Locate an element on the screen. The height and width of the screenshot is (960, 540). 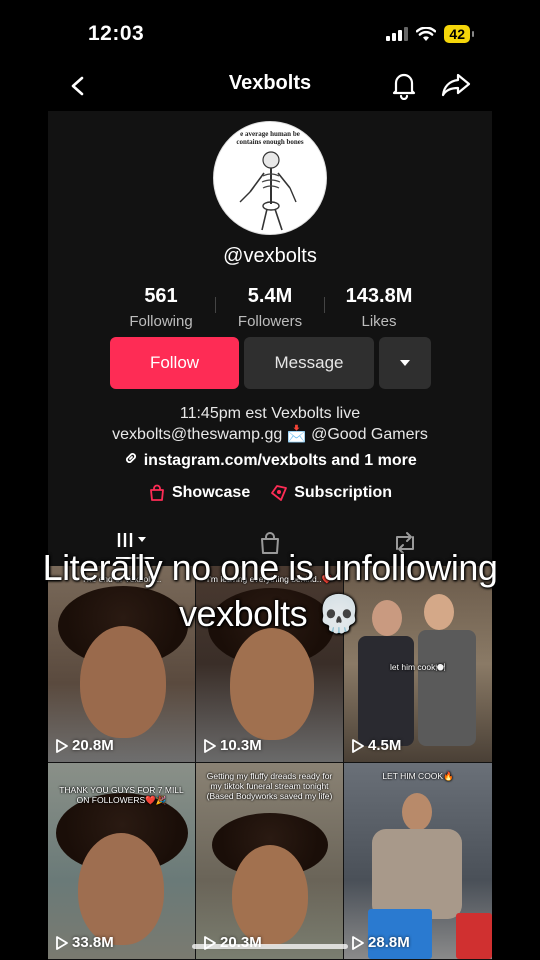
link-icon is located at coordinates (131, 460).